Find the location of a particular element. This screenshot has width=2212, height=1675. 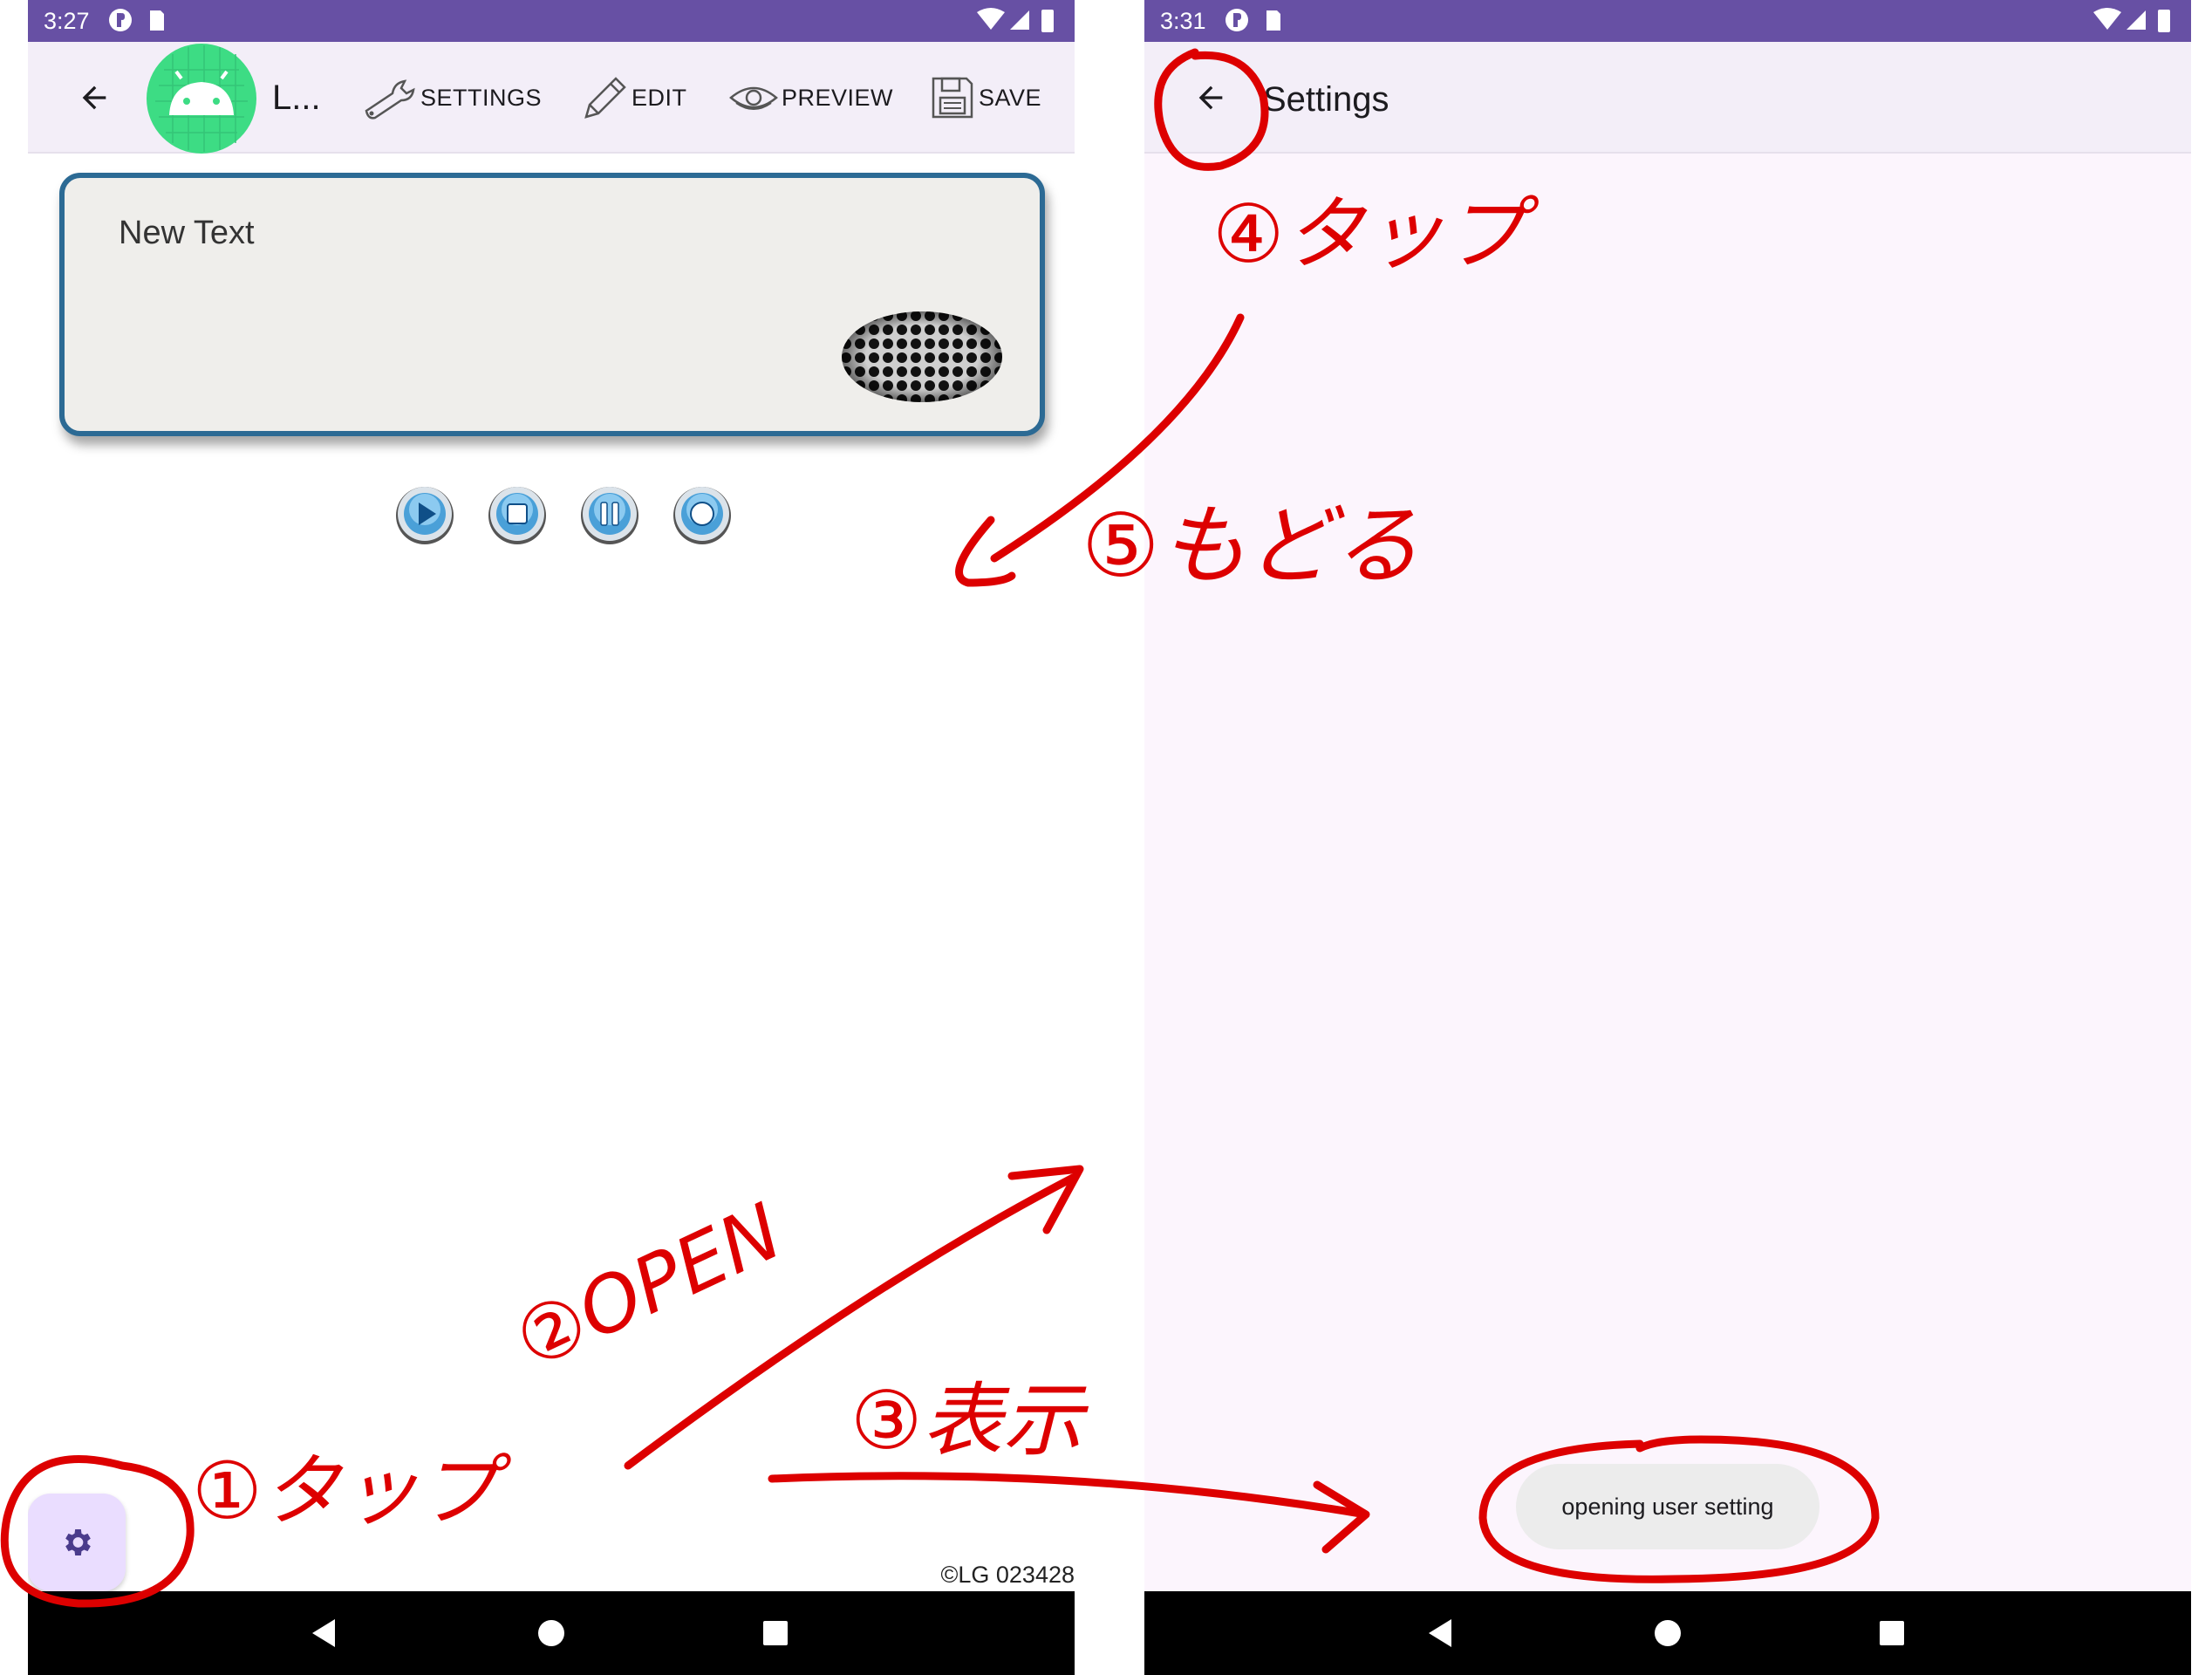

record-icon is located at coordinates (702, 514).